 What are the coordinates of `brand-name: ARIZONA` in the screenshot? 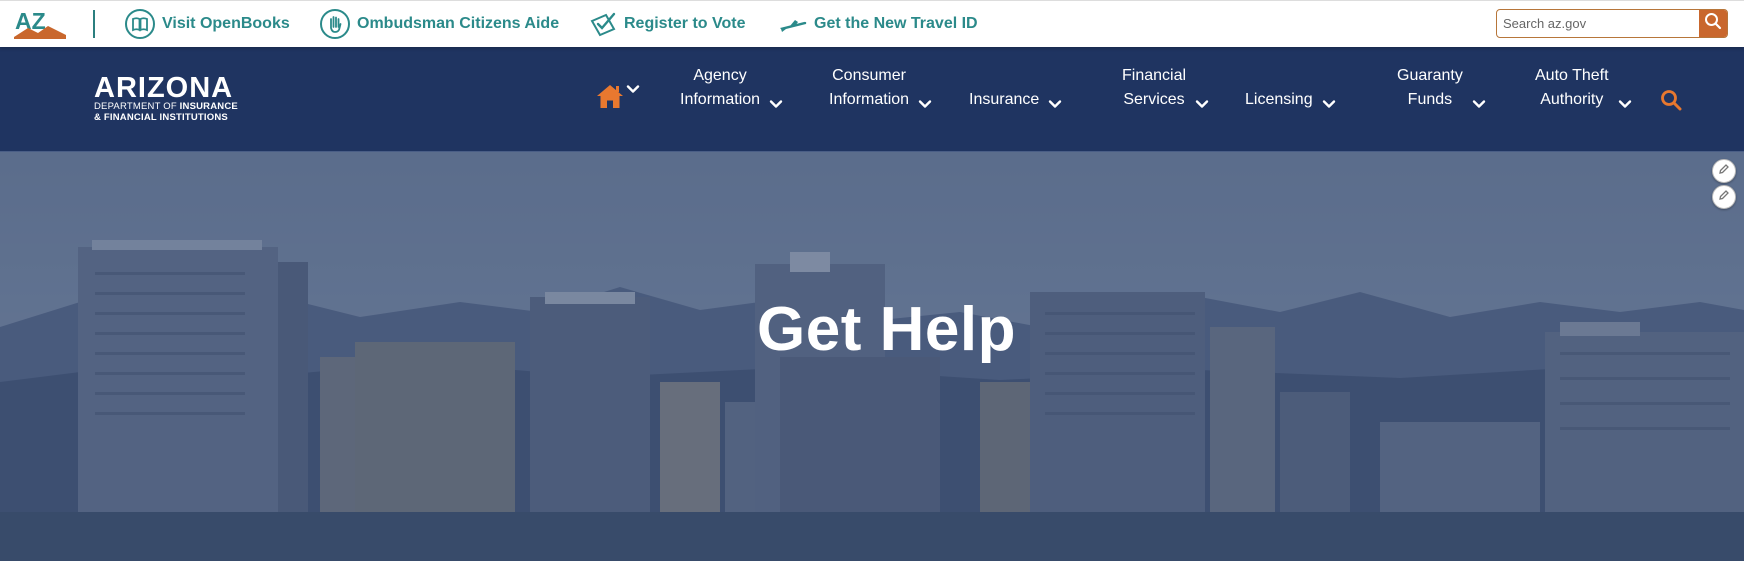 It's located at (164, 88).